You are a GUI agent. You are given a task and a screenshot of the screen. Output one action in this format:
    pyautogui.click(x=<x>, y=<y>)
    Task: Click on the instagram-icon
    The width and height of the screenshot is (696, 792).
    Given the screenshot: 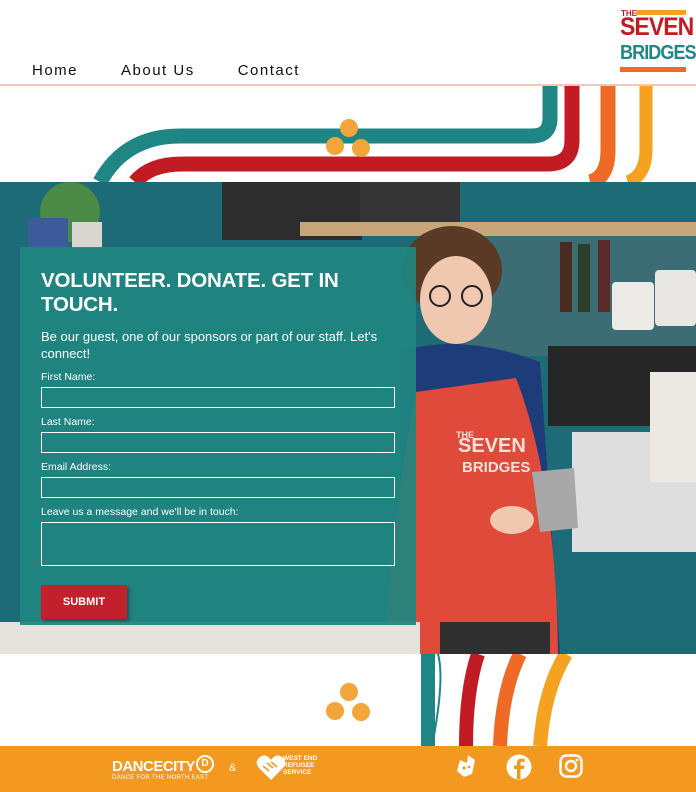 What is the action you would take?
    pyautogui.click(x=571, y=766)
    